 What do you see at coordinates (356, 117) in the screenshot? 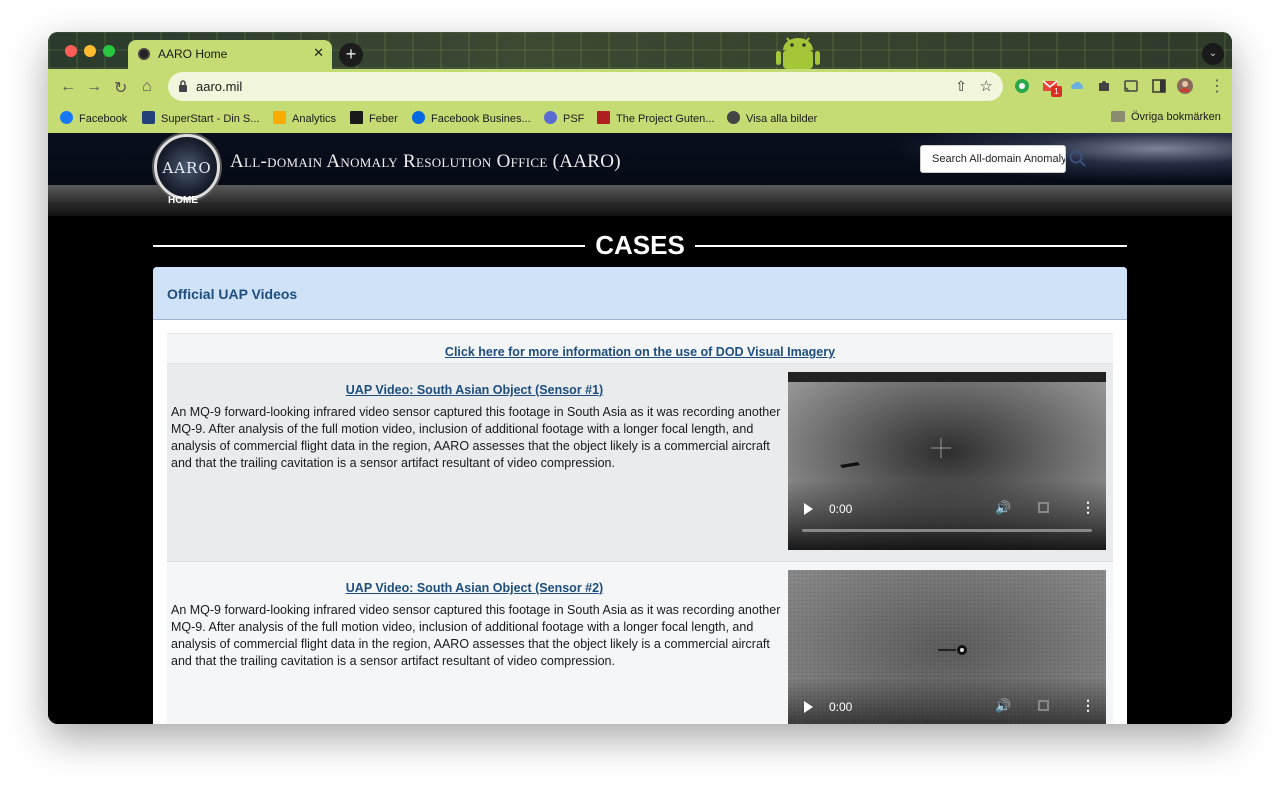
I see `feber-icon` at bounding box center [356, 117].